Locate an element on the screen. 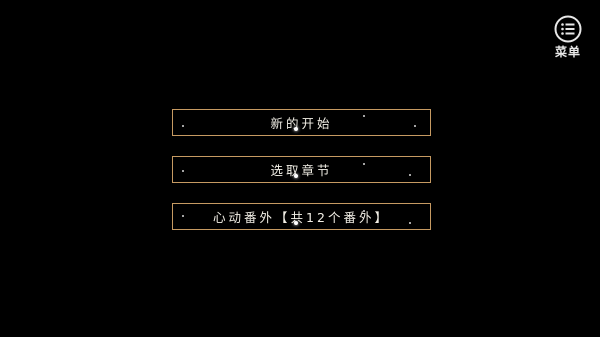 Image resolution: width=600 pixels, height=337 pixels. new-start-button: 新的开始 is located at coordinates (301, 122).